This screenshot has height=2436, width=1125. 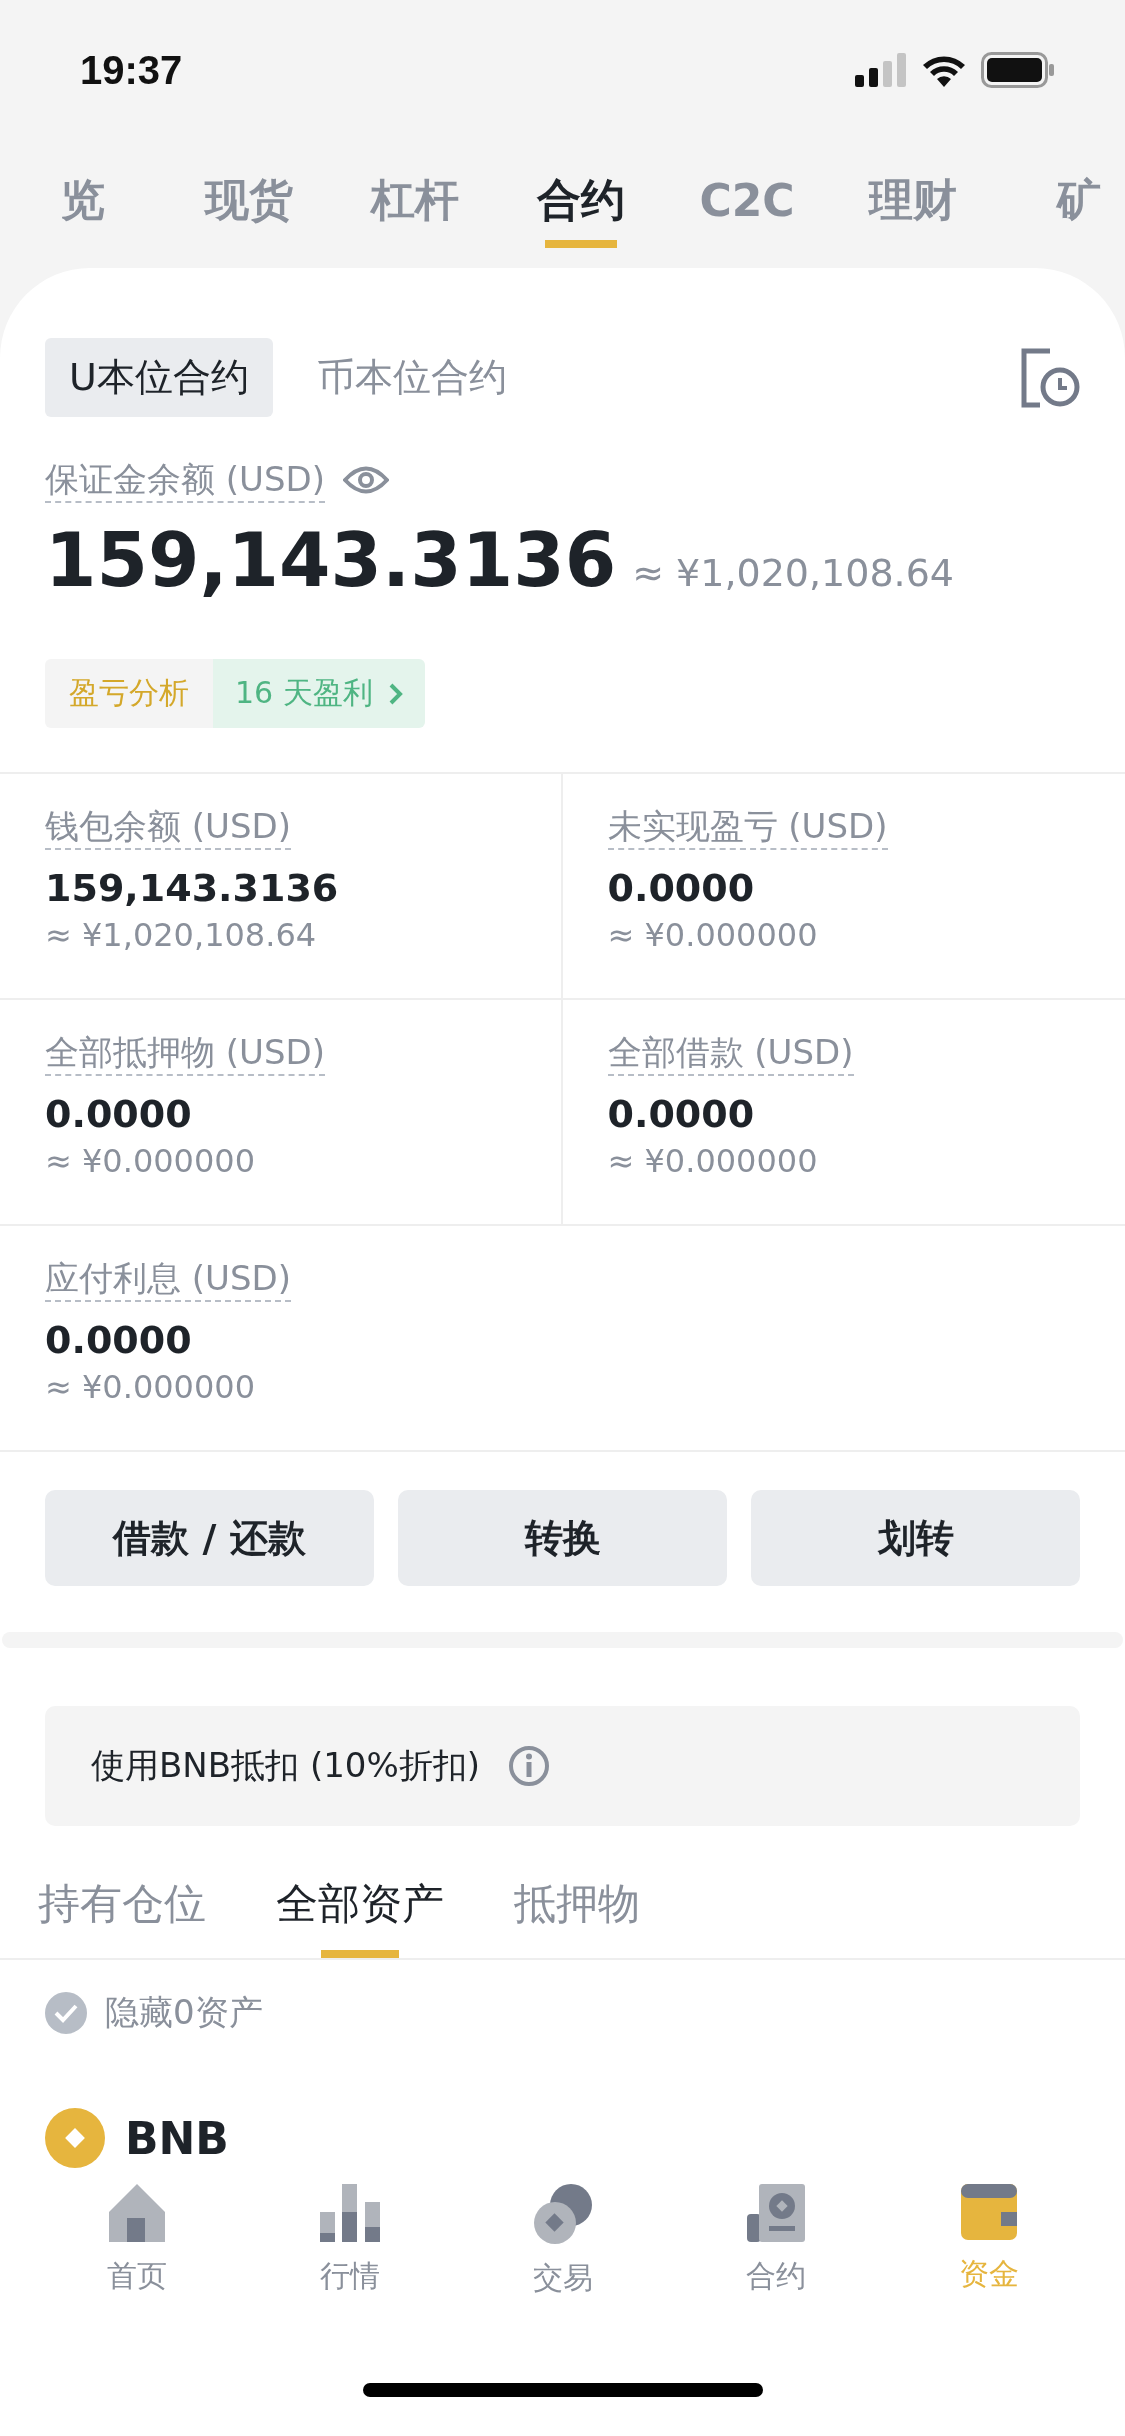 What do you see at coordinates (747, 204) in the screenshot?
I see `top-tab: C2C` at bounding box center [747, 204].